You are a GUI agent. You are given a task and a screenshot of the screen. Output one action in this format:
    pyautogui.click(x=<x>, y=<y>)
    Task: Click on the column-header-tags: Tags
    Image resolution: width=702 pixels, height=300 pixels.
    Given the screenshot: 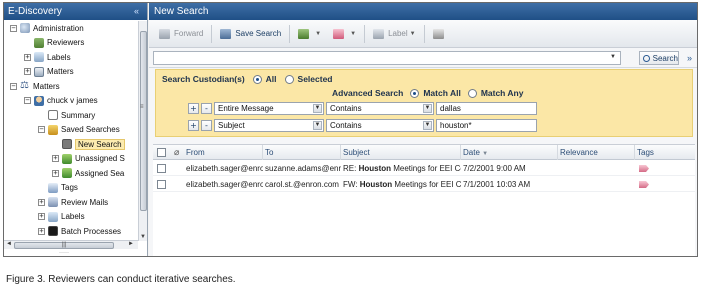 What is the action you would take?
    pyautogui.click(x=665, y=152)
    